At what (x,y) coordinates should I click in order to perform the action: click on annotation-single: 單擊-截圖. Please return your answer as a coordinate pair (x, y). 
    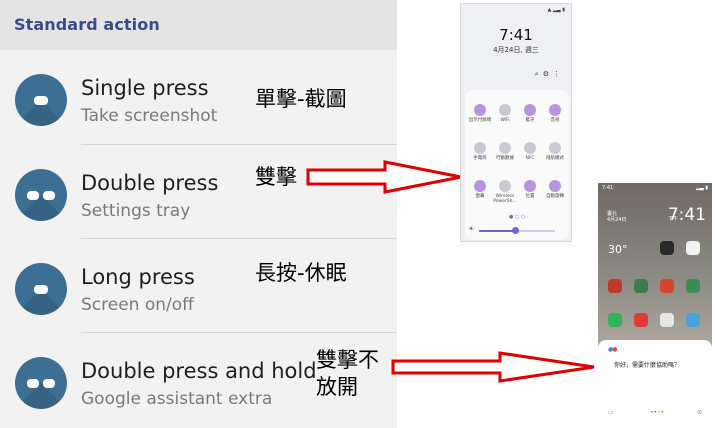
    Looking at the image, I should click on (301, 99).